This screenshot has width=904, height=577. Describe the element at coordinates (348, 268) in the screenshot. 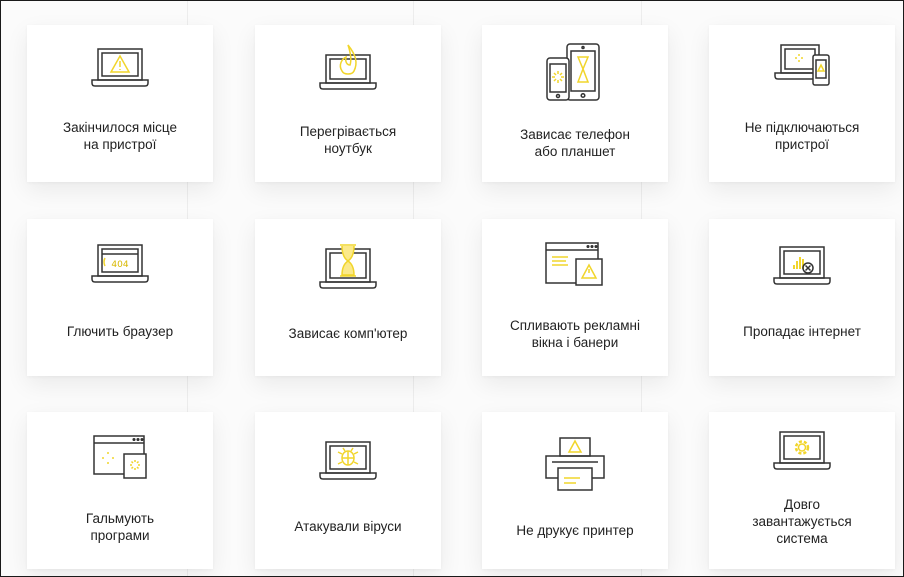

I see `laptop-hourglass-icon` at that location.